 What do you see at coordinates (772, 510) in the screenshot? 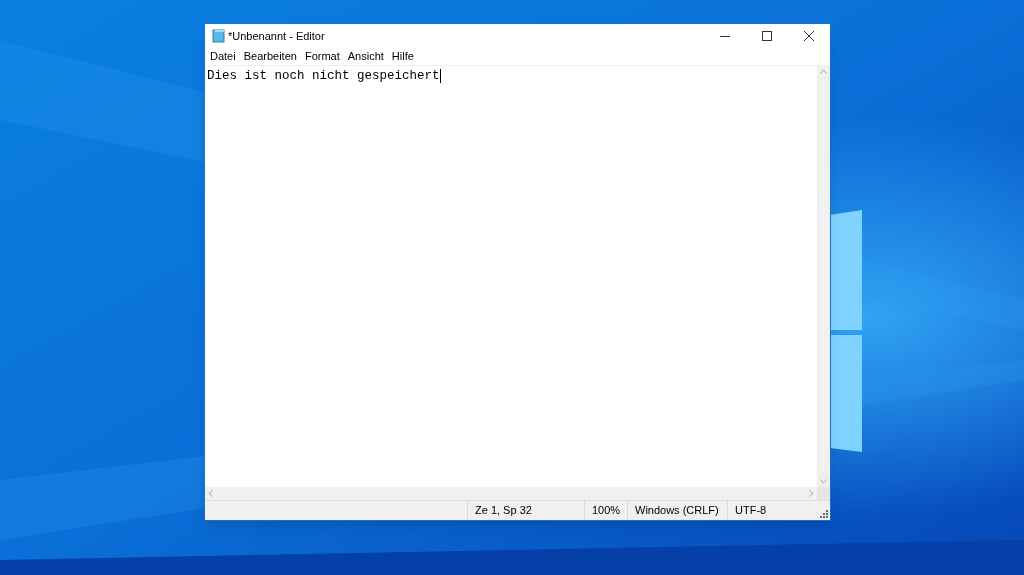
I see `status-field: UTF-8` at bounding box center [772, 510].